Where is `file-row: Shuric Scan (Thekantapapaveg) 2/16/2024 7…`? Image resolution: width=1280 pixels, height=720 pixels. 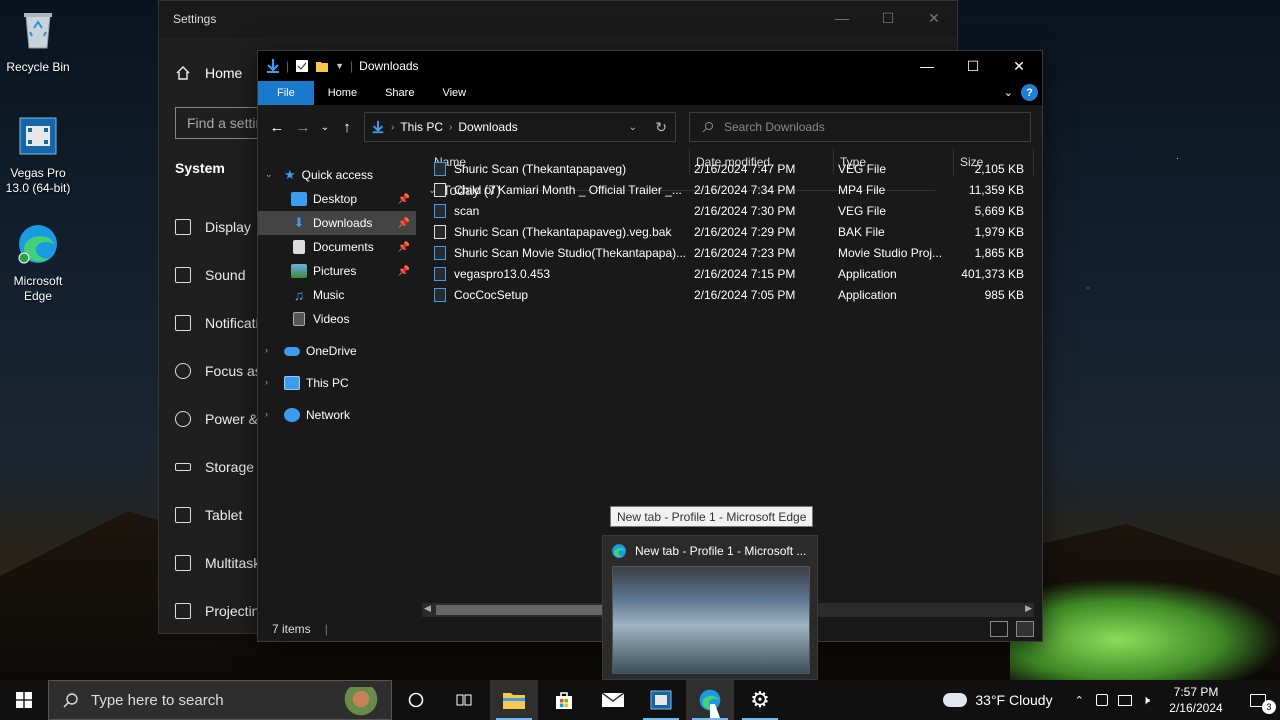 file-row: Shuric Scan (Thekantapapaveg) 2/16/2024 7… is located at coordinates (734, 169).